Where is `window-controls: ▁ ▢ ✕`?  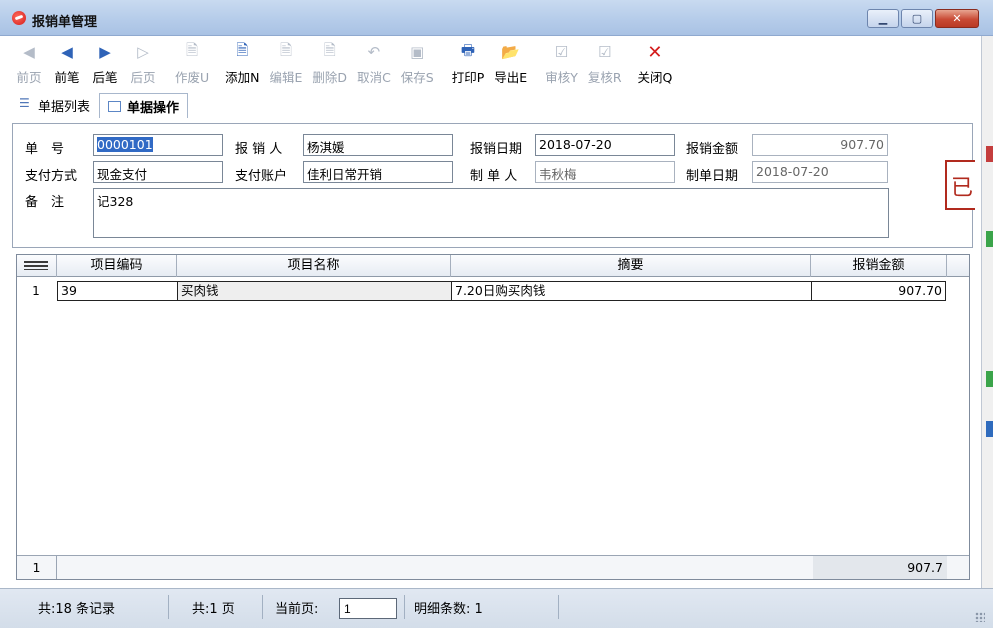 window-controls: ▁ ▢ ✕ is located at coordinates (922, 19).